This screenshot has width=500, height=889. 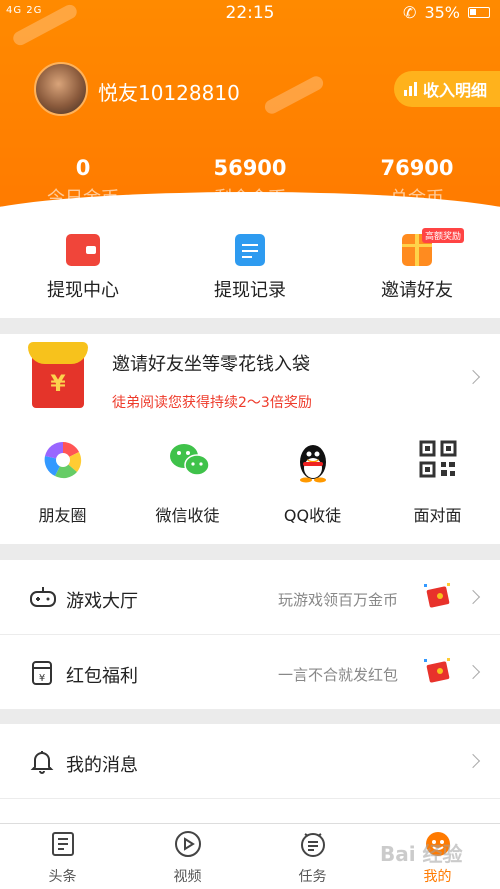 I want to click on quick-action-label: 提现记录, so click(x=250, y=290).